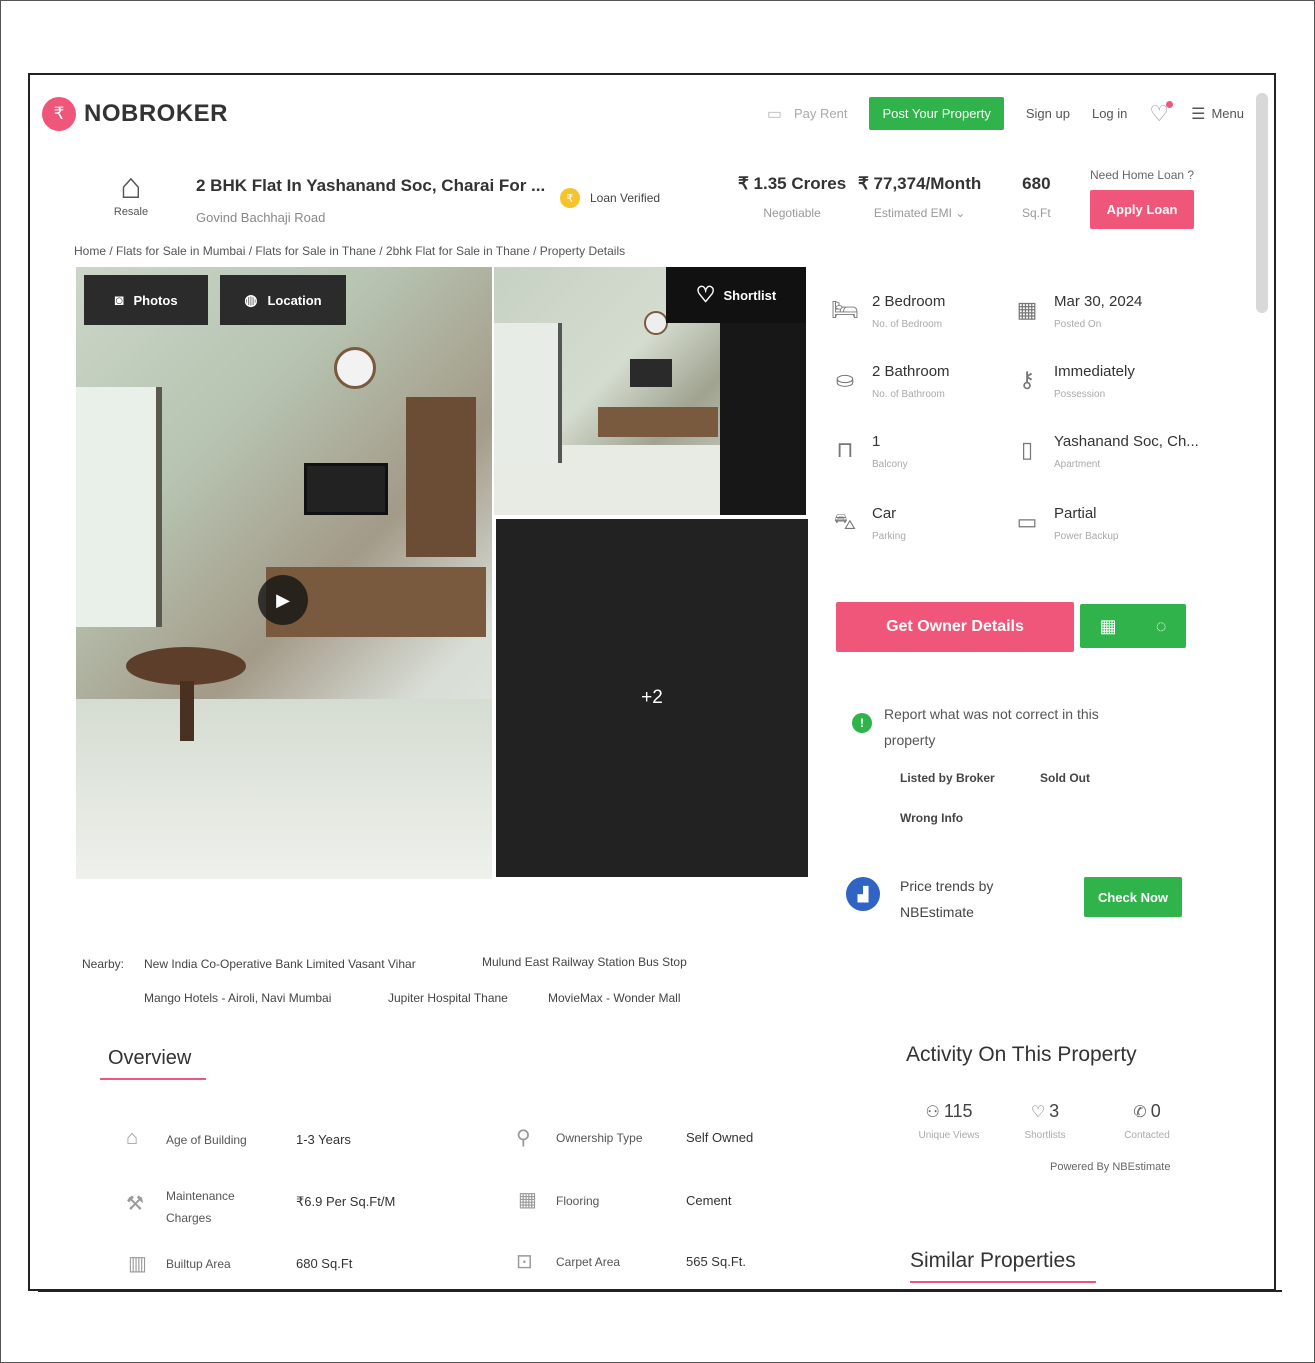 The width and height of the screenshot is (1315, 1363). I want to click on home-loan-block: Need Home Loan ? Apply Loan, so click(1142, 198).